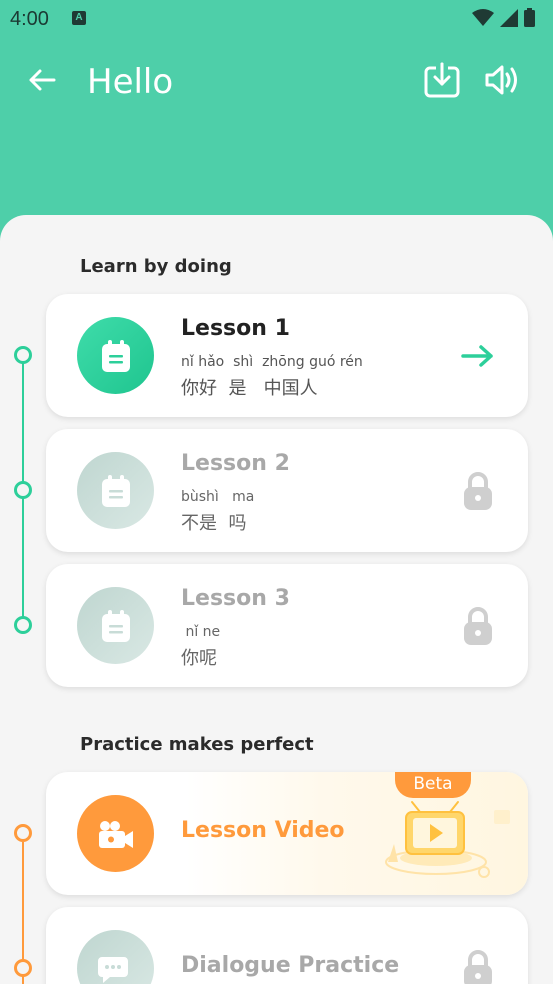 The height and width of the screenshot is (984, 553). I want to click on lesson-hanzi: 你呢, so click(199, 658).